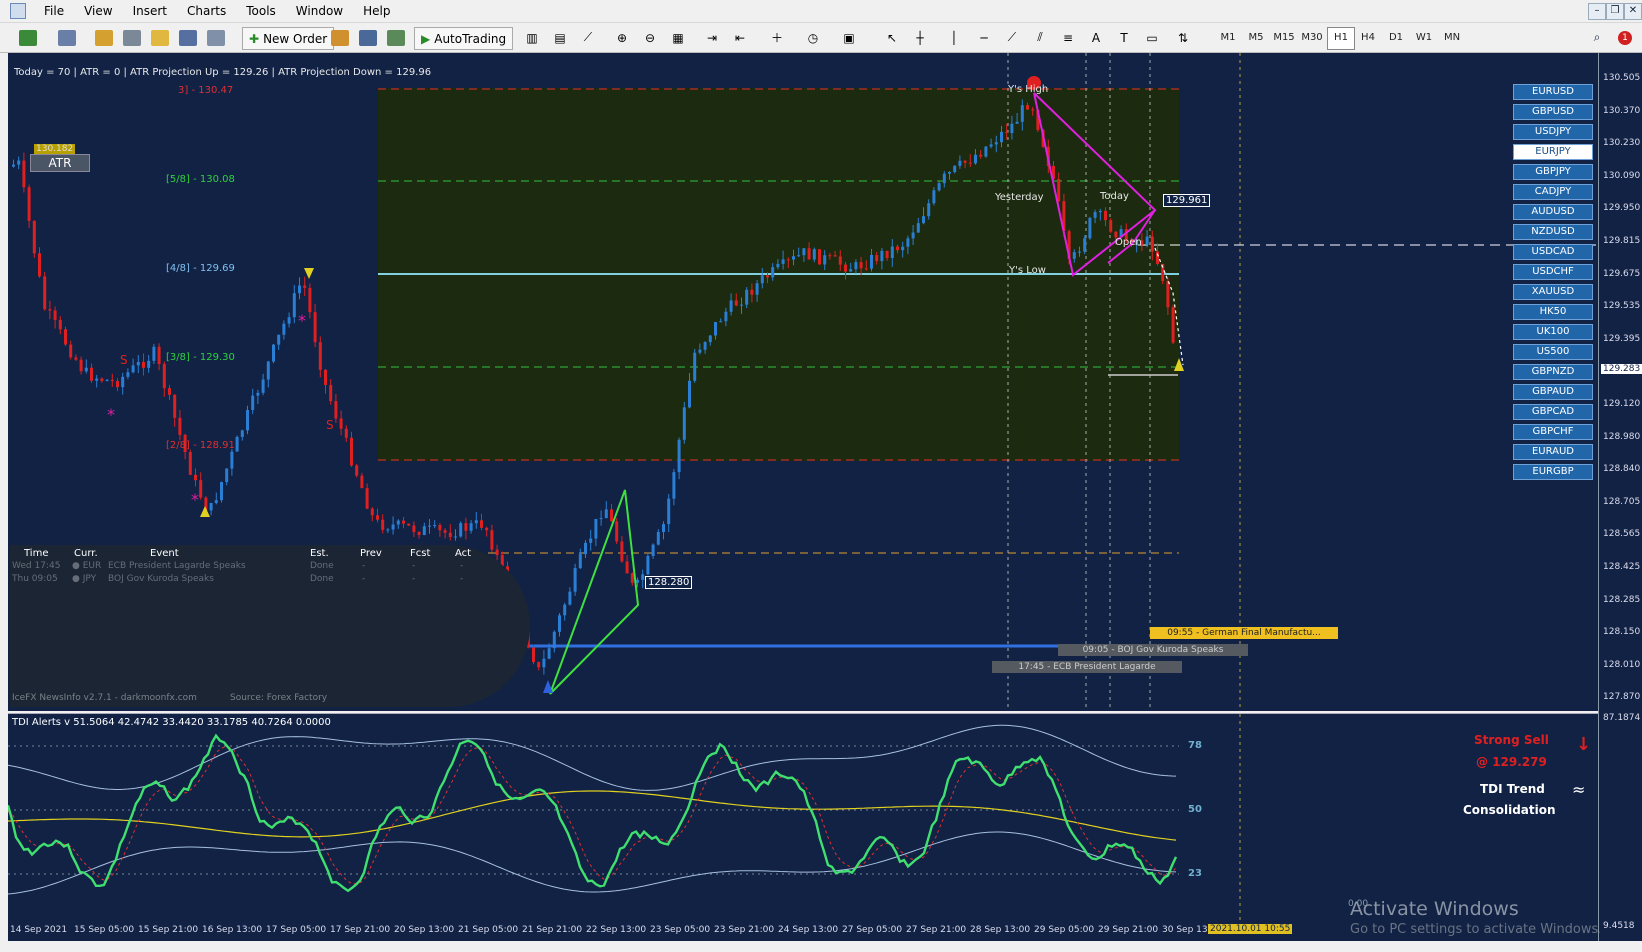 The width and height of the screenshot is (1642, 952). I want to click on text-icon: A, so click(1096, 37).